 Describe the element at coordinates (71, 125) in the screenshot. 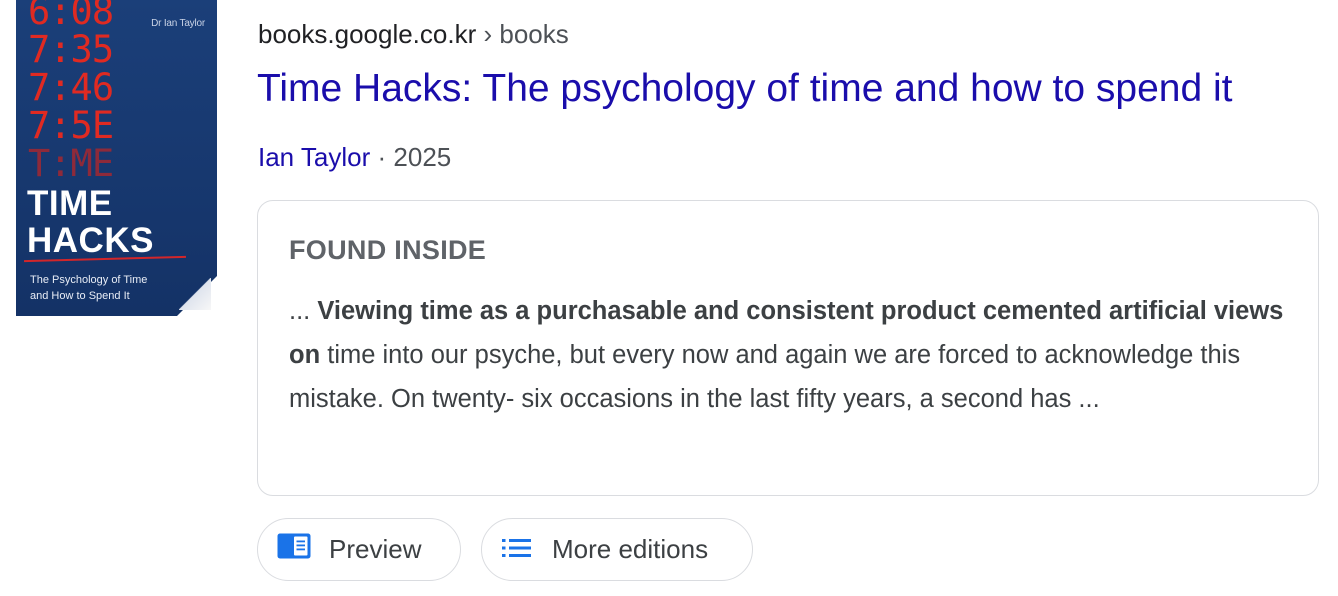

I see `cover-time-4: 7:5E` at that location.